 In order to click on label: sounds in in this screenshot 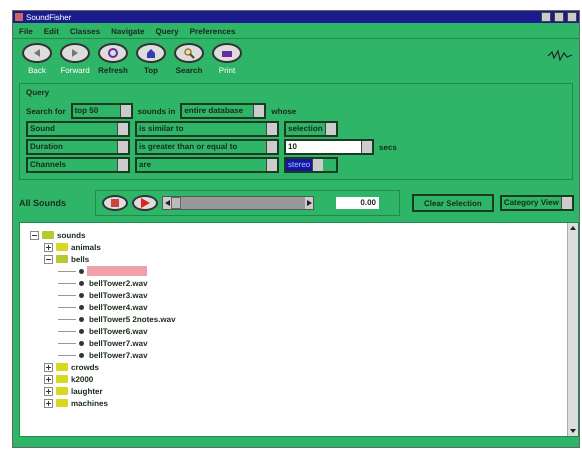, I will do `click(157, 111)`.